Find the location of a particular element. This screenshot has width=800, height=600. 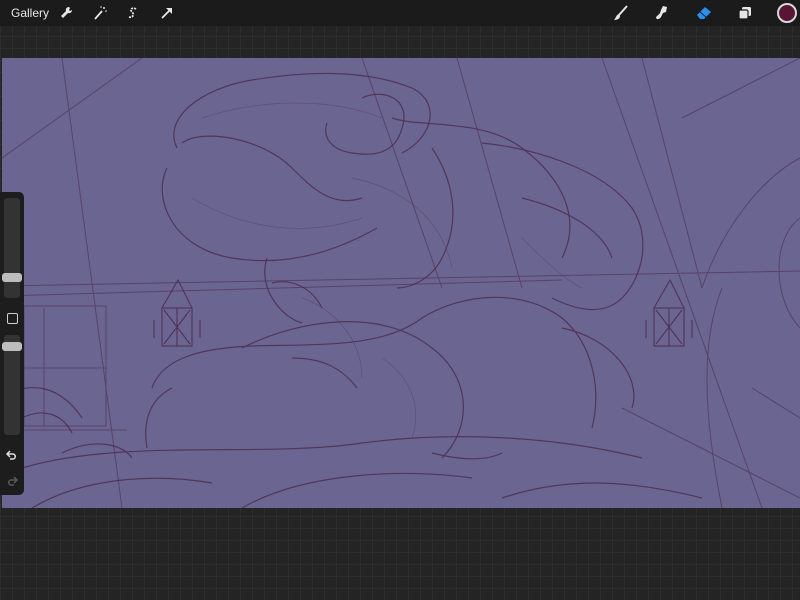

brush-size-slider is located at coordinates (12, 248).